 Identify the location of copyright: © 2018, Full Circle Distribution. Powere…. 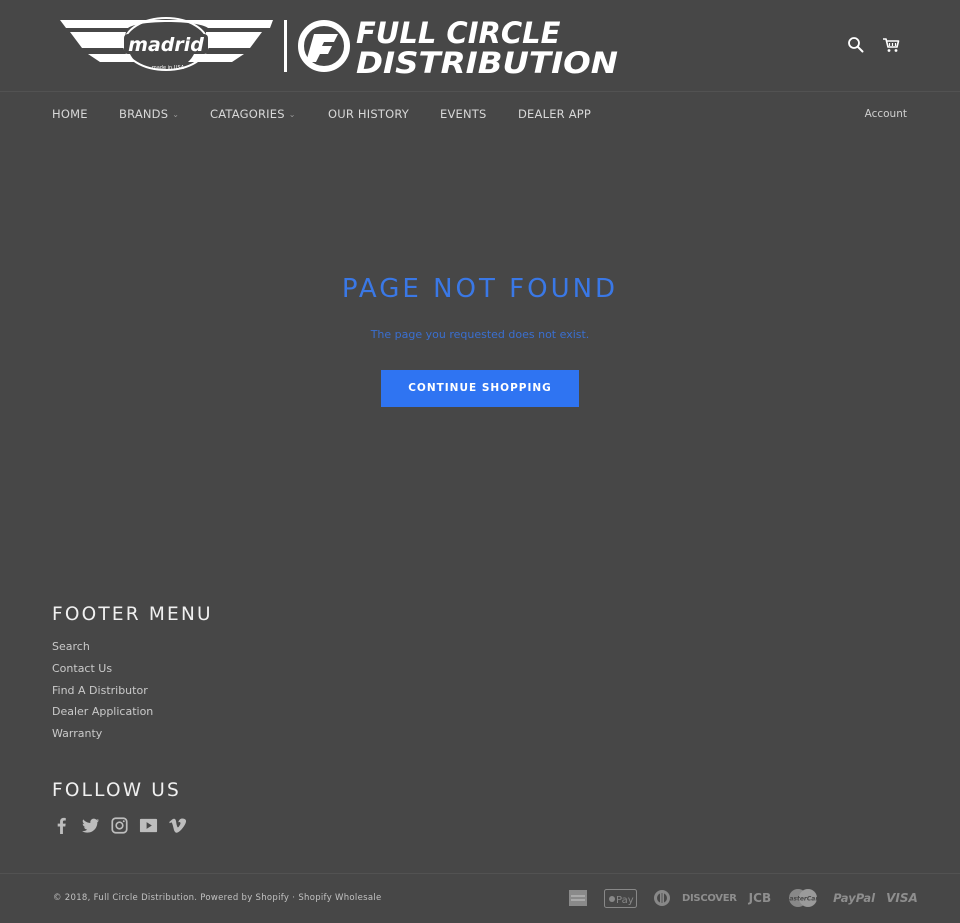
(217, 898).